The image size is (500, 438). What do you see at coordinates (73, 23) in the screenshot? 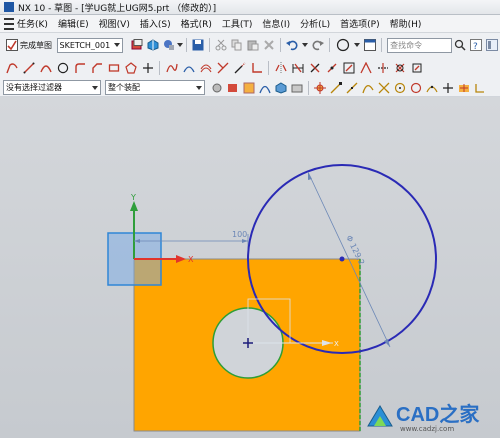
I see `menu-edit: 编辑(E)` at bounding box center [73, 23].